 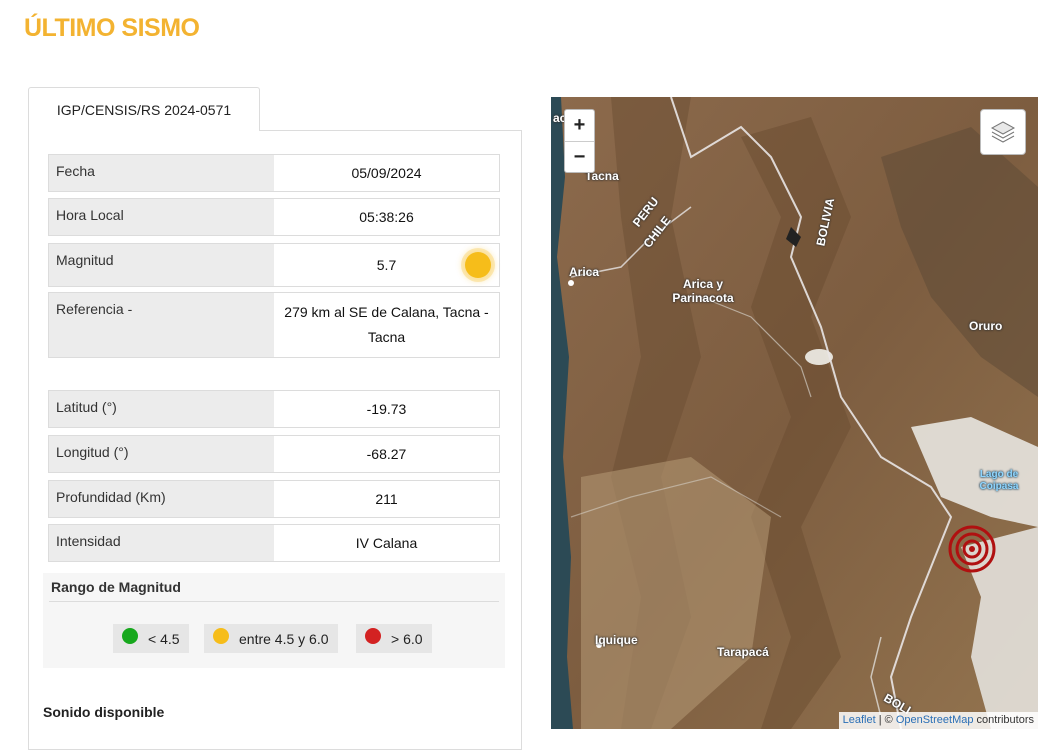 I want to click on row-fecha: Fecha 05/09/2024, so click(x=274, y=173).